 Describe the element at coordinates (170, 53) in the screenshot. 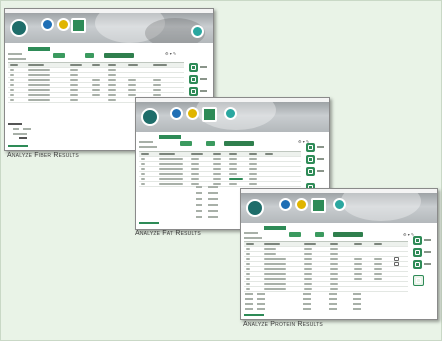

I see `toolbar-icons: ⚙ ▾ ✎` at that location.